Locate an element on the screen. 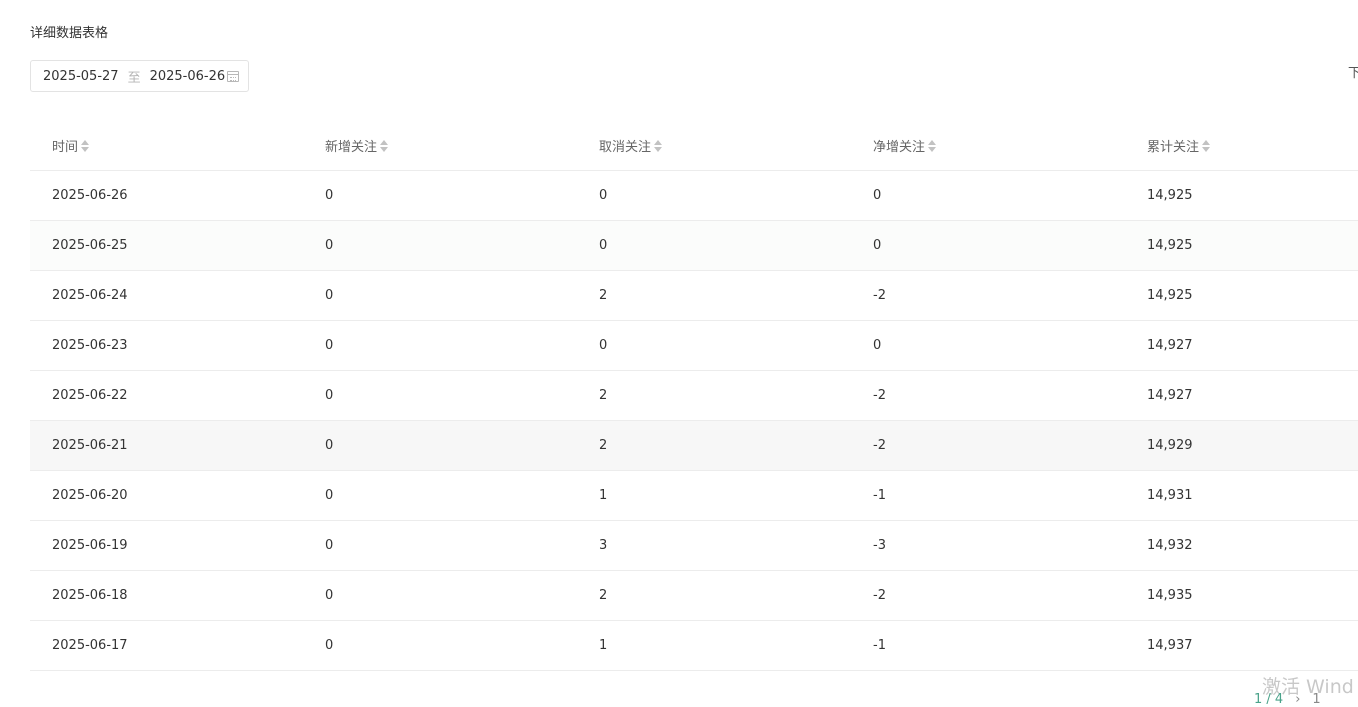 The width and height of the screenshot is (1358, 707). table-row: 2025-06-23 0 0 0 14,927 is located at coordinates (694, 346).